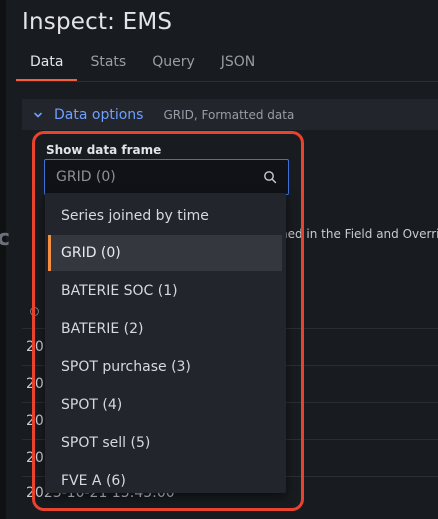 The image size is (438, 519). What do you see at coordinates (47, 67) in the screenshot?
I see `tab-data: Data` at bounding box center [47, 67].